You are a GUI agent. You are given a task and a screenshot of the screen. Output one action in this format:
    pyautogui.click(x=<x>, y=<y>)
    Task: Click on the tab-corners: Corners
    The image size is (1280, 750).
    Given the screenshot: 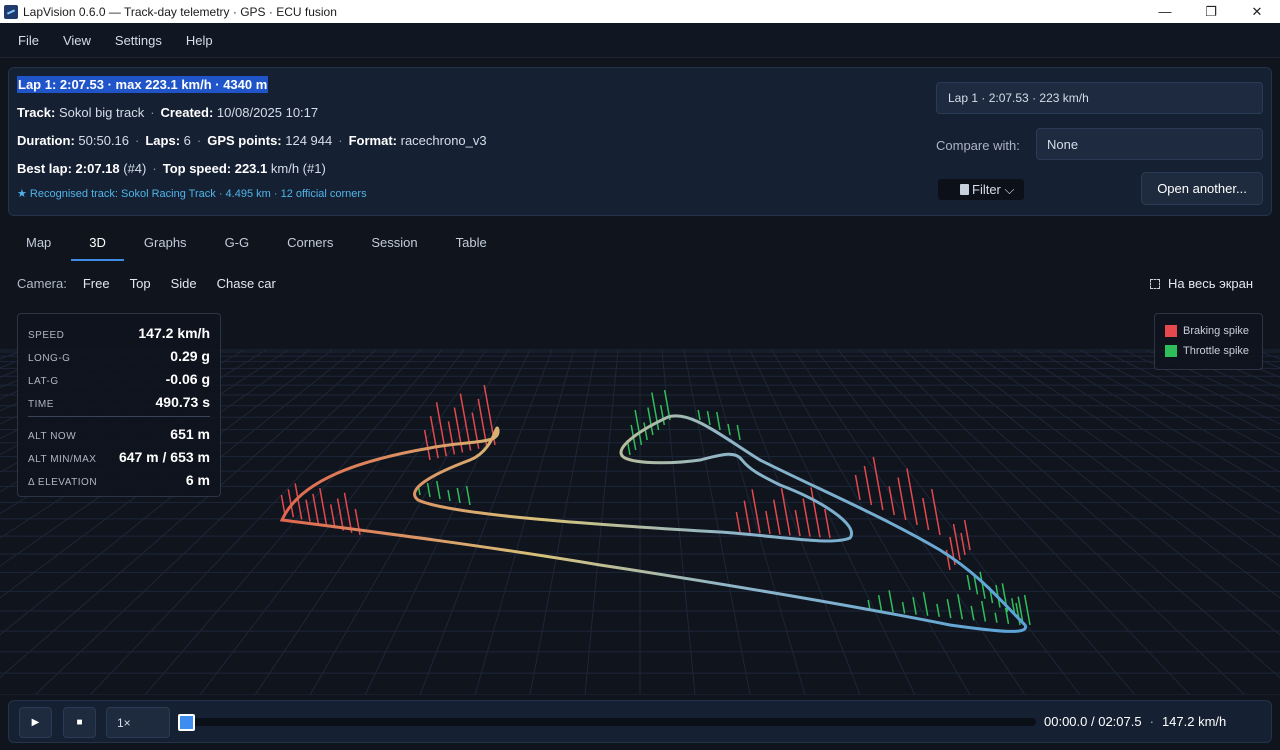 What is the action you would take?
    pyautogui.click(x=310, y=243)
    